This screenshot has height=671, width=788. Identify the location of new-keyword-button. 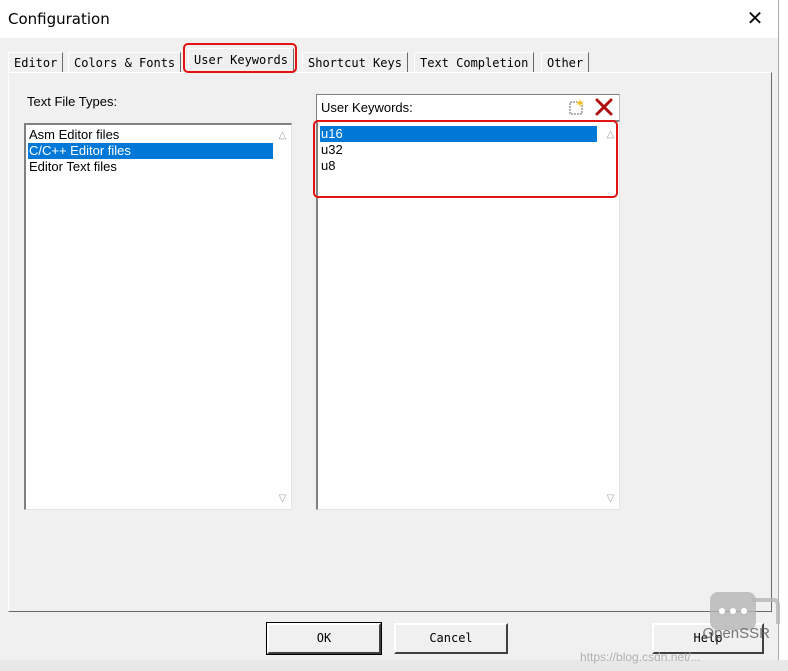
(576, 107).